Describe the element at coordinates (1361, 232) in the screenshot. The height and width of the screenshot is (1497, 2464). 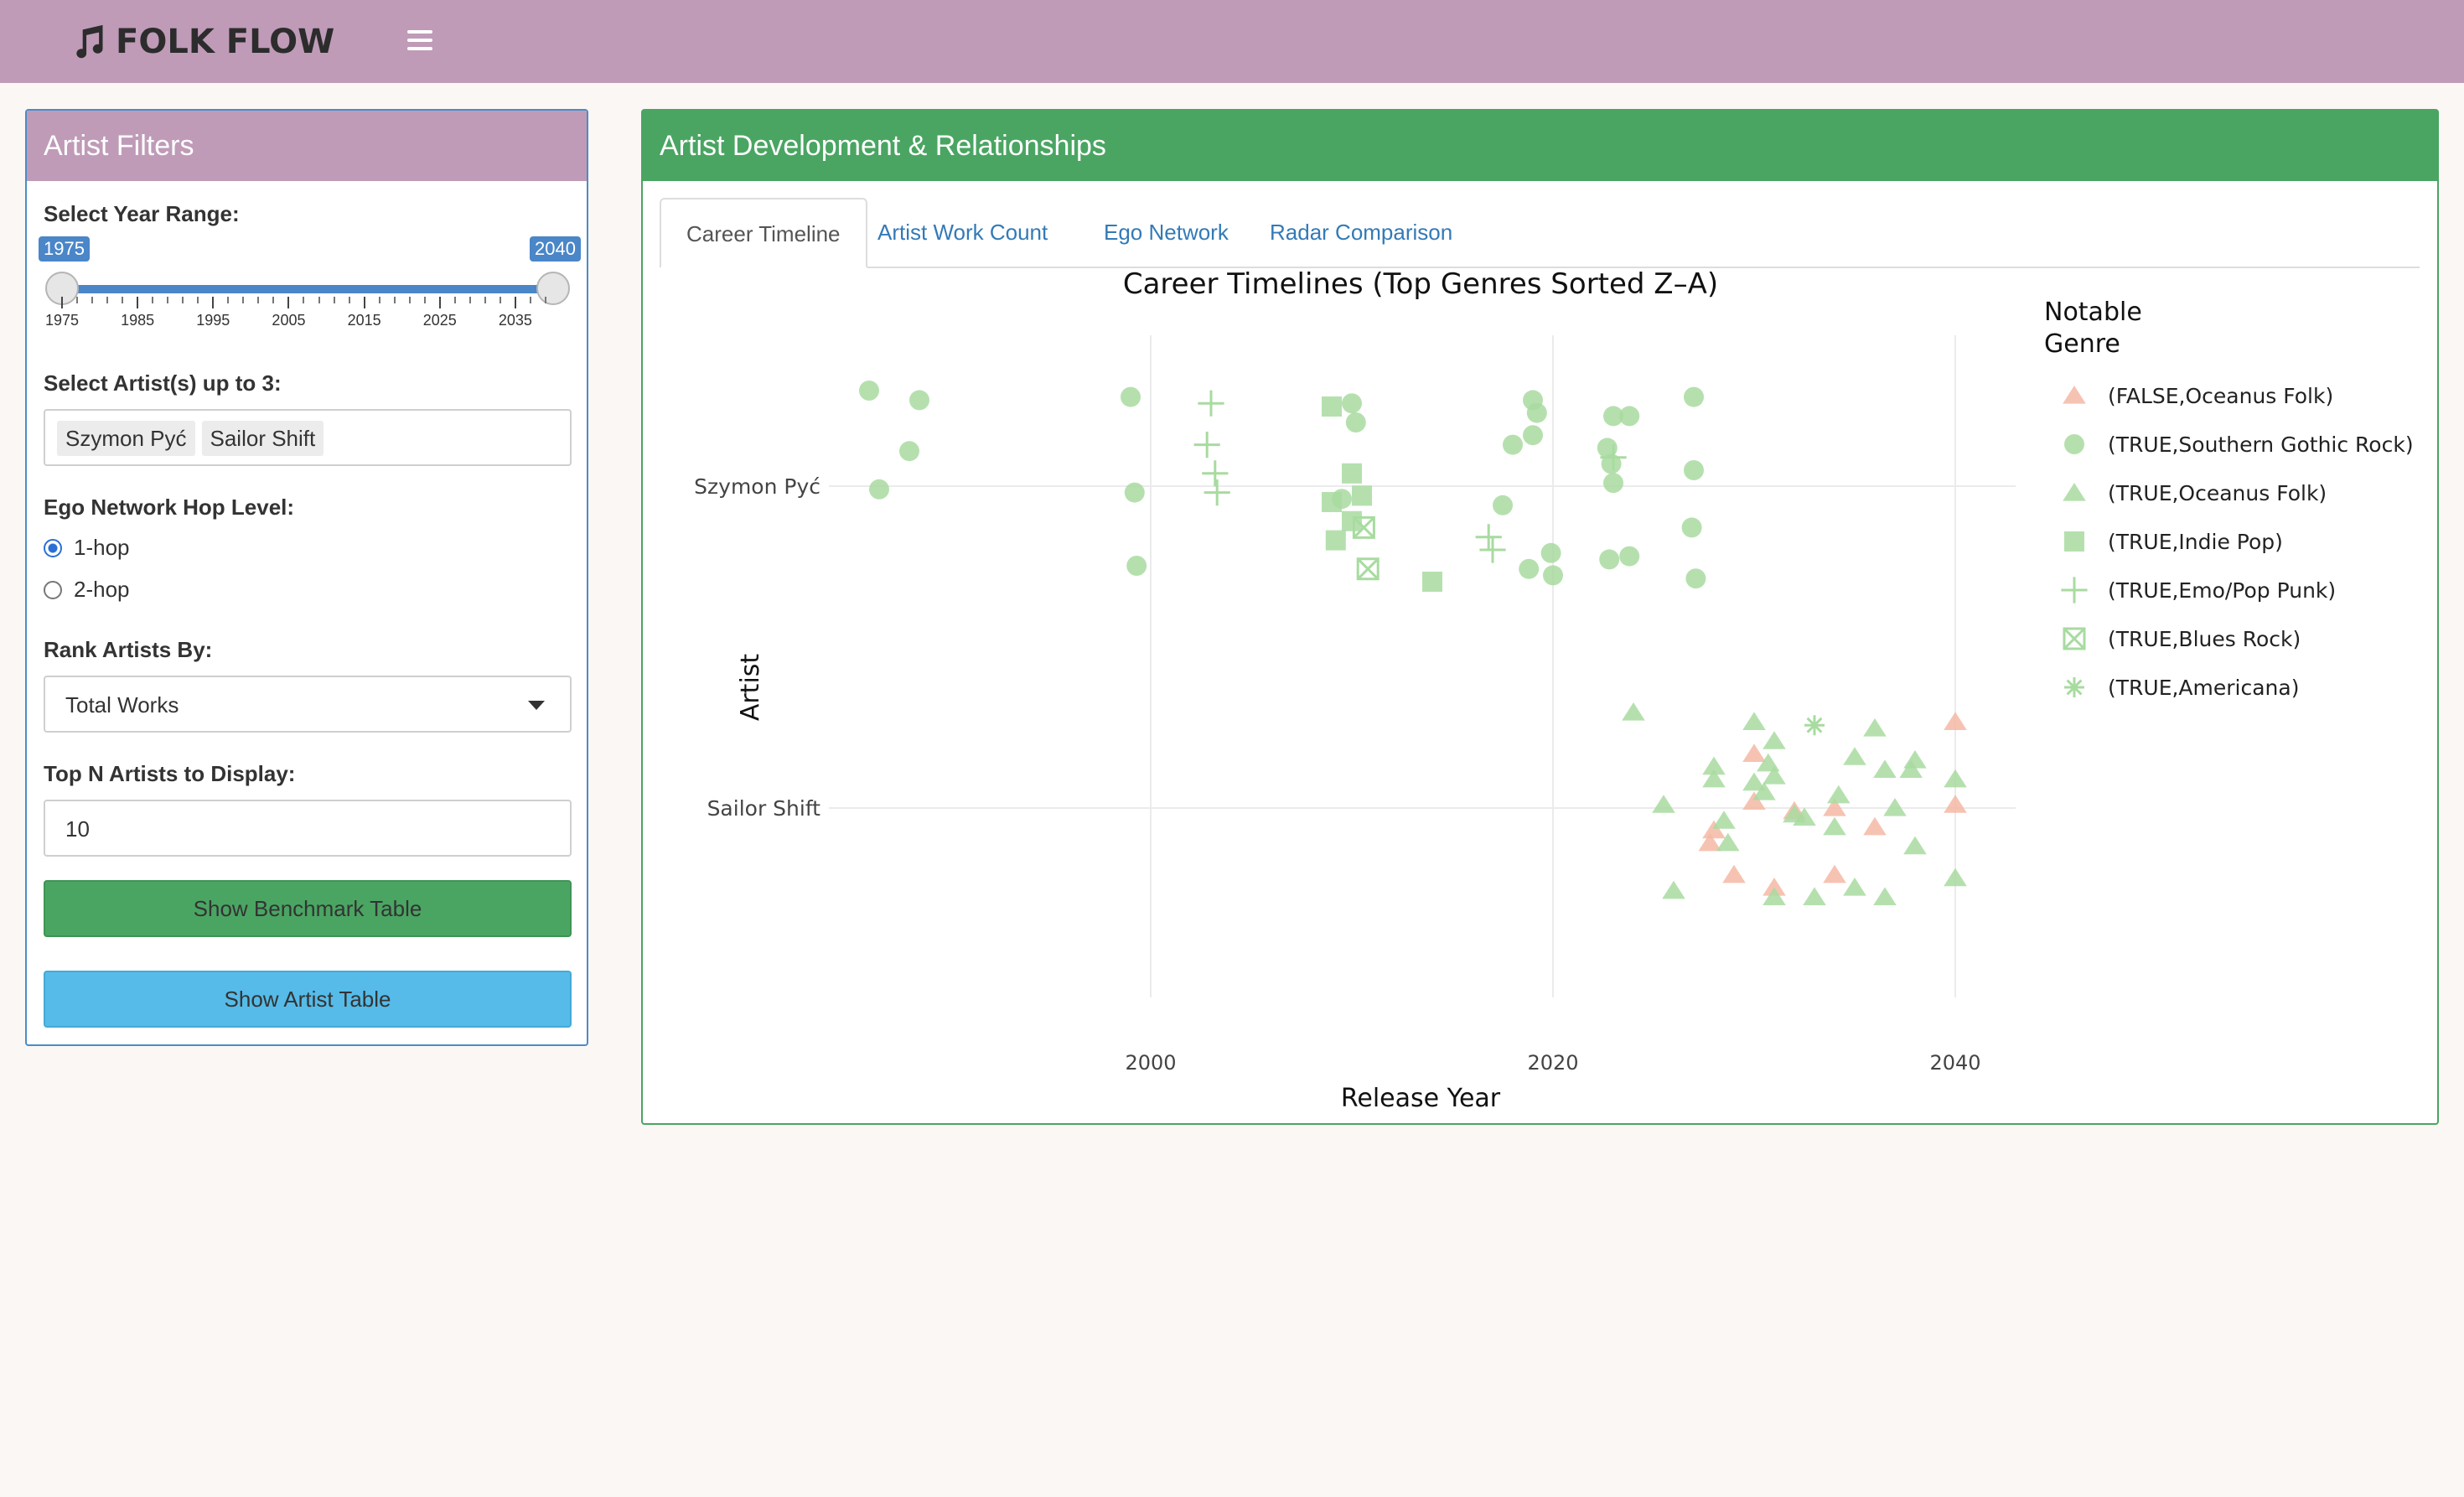
I see `tab-radar-comparison: Radar Comparison` at that location.